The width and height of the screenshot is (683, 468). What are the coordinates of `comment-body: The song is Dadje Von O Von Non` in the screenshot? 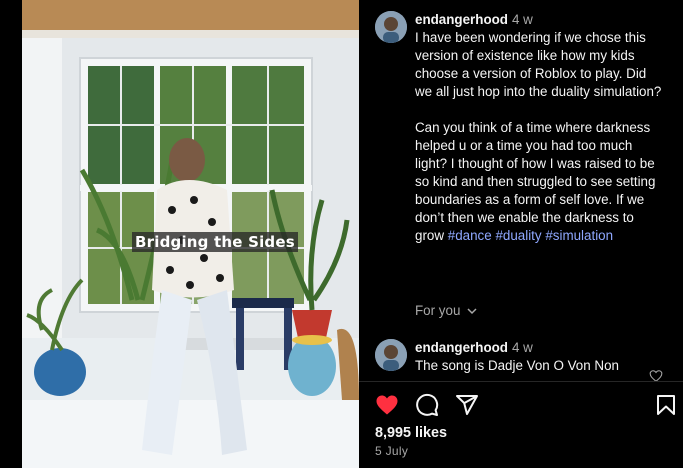 It's located at (517, 365).